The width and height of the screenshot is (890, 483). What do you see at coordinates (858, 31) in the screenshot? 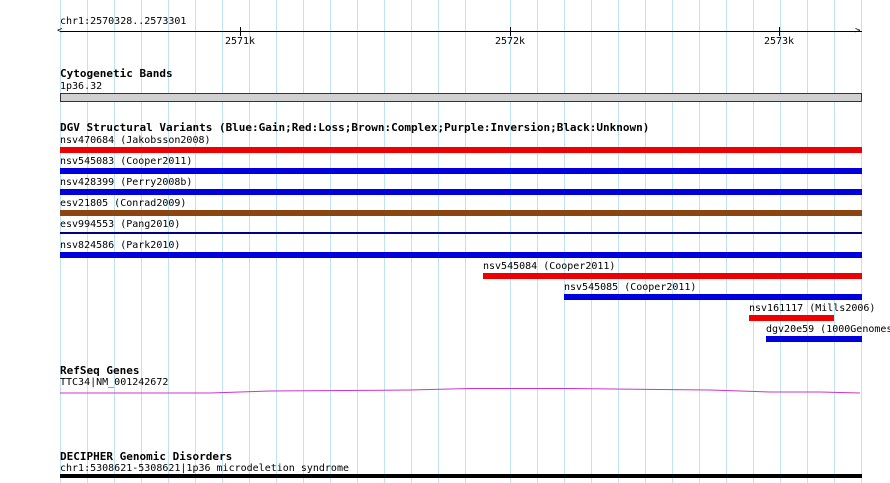
I see `ruler-right-arrow-icon: >` at bounding box center [858, 31].